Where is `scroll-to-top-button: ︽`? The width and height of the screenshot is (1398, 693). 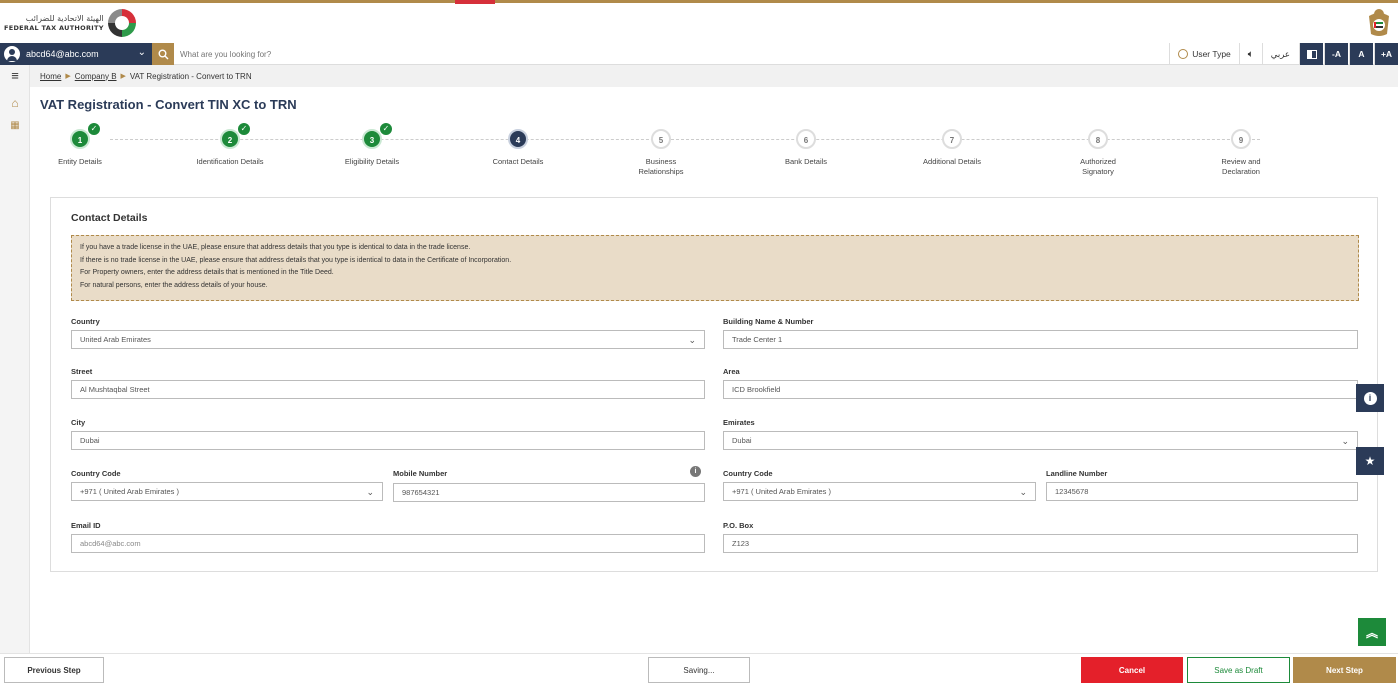
scroll-to-top-button: ︽ is located at coordinates (1372, 632).